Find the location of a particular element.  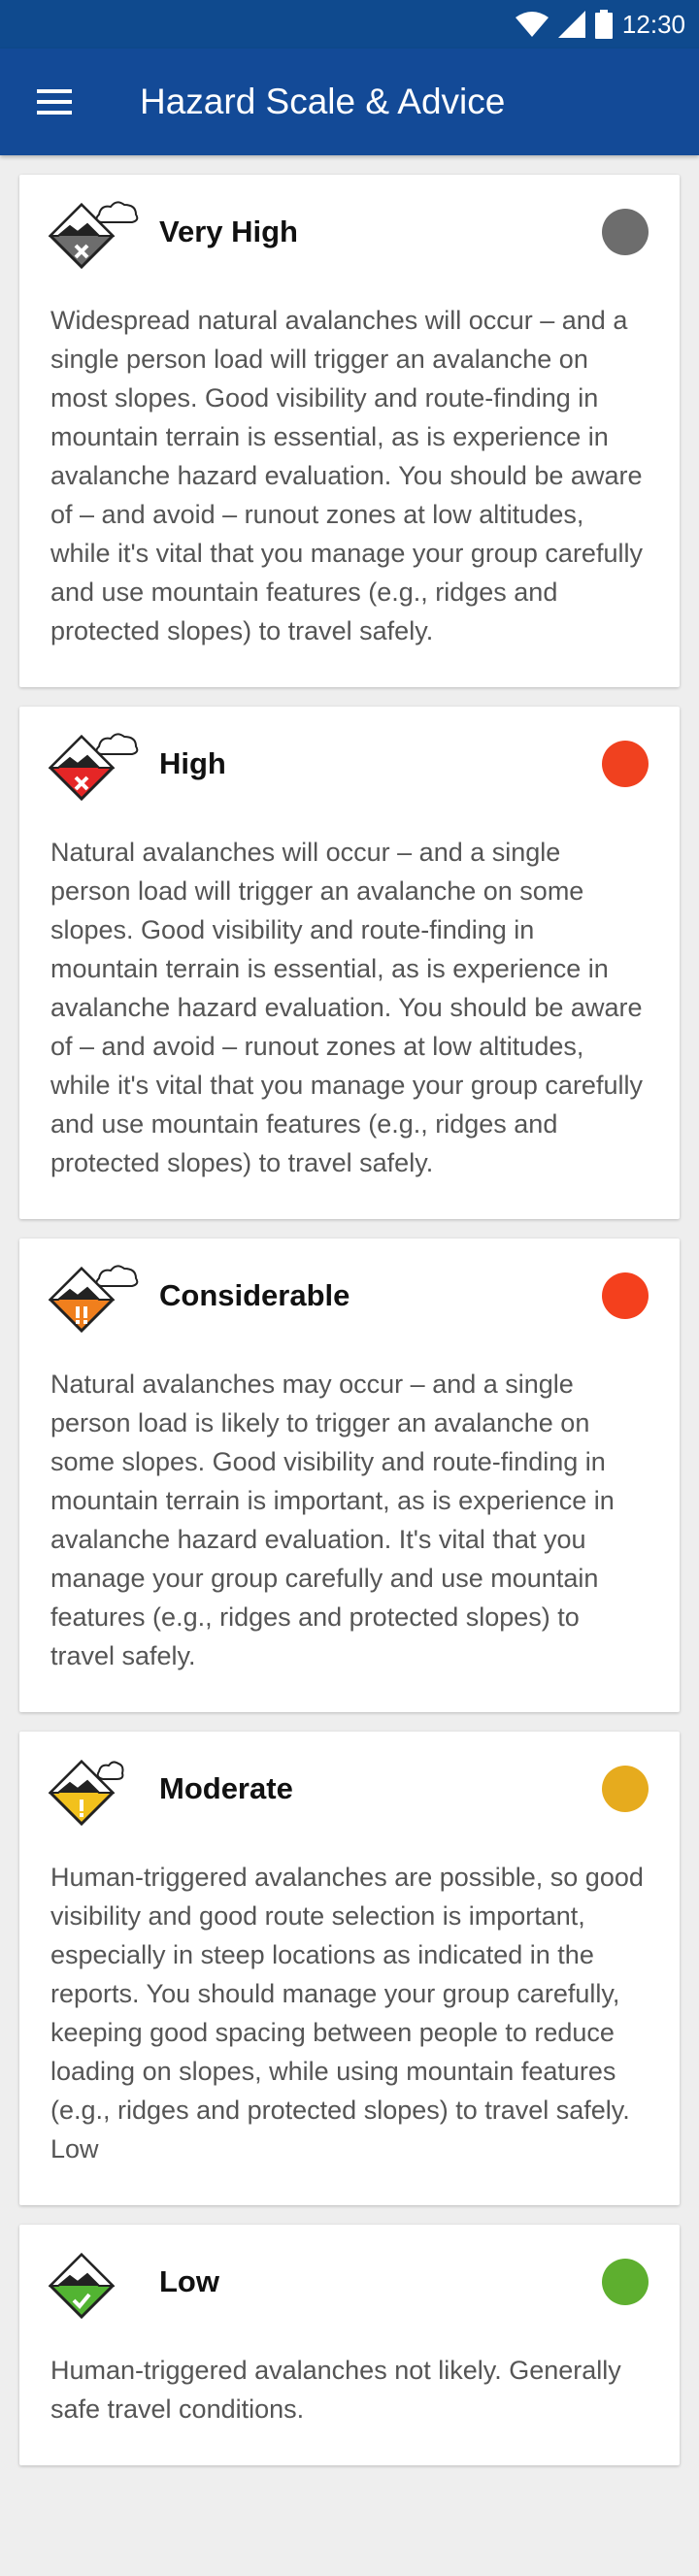

card-header: Considerable is located at coordinates (349, 1295).